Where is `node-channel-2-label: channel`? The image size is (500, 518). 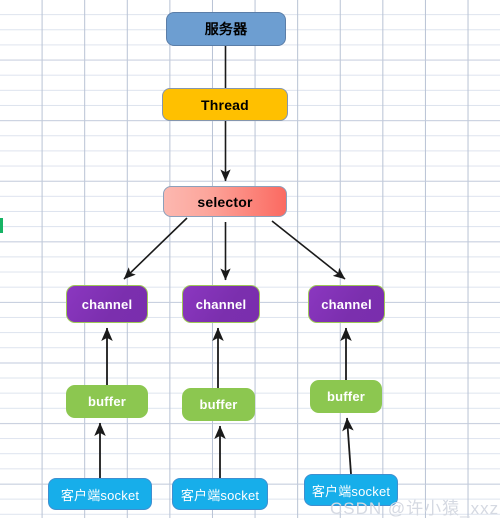 node-channel-2-label: channel is located at coordinates (221, 304).